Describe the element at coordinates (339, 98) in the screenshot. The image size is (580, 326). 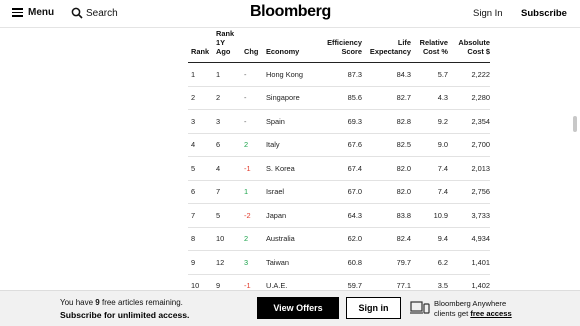
I see `table-row: 2 2- Singapore 85.6 82.7 4.3 2,280` at that location.